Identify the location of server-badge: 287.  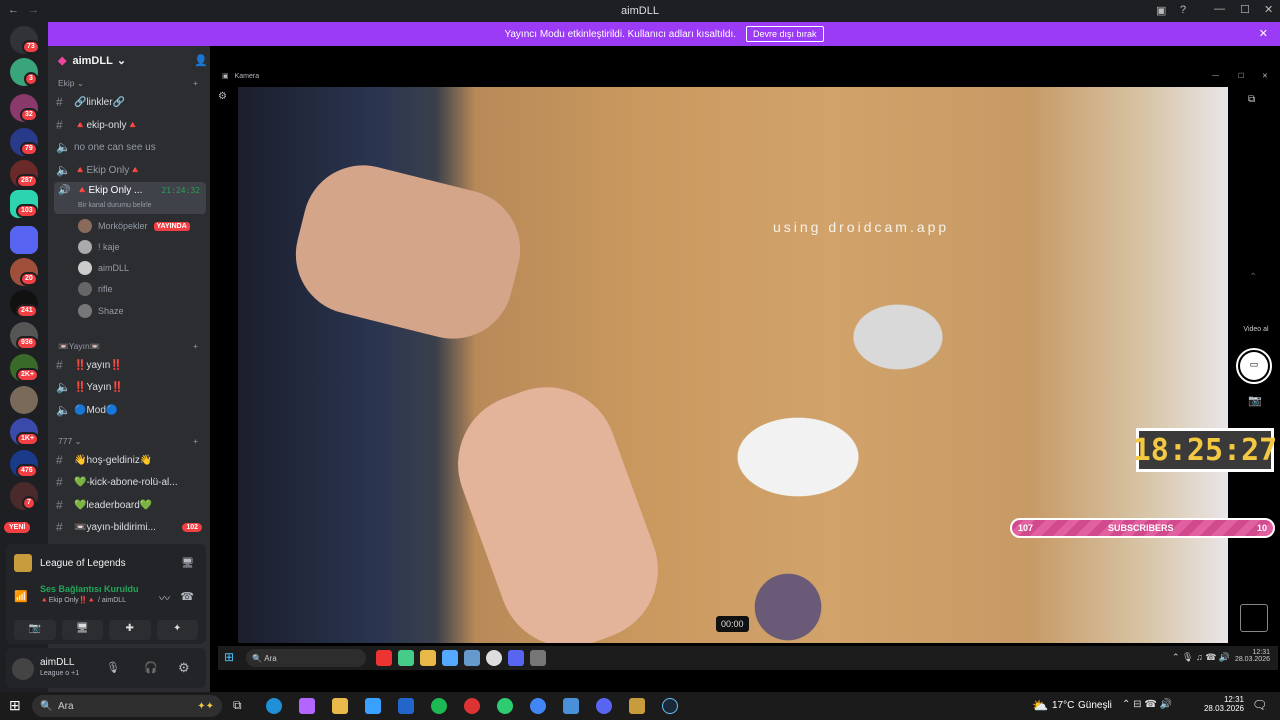
(27, 181).